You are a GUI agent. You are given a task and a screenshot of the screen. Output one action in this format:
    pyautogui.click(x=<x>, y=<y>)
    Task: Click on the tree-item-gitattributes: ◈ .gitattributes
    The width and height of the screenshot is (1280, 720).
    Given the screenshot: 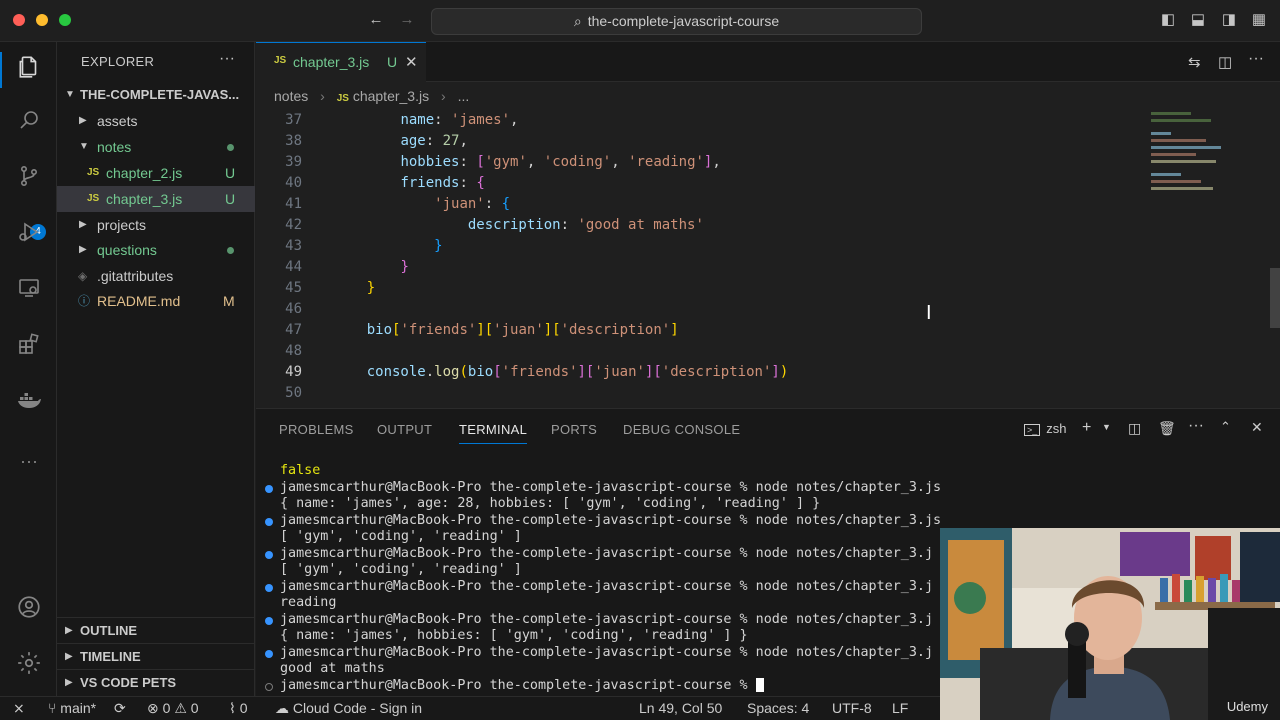 What is the action you would take?
    pyautogui.click(x=156, y=276)
    